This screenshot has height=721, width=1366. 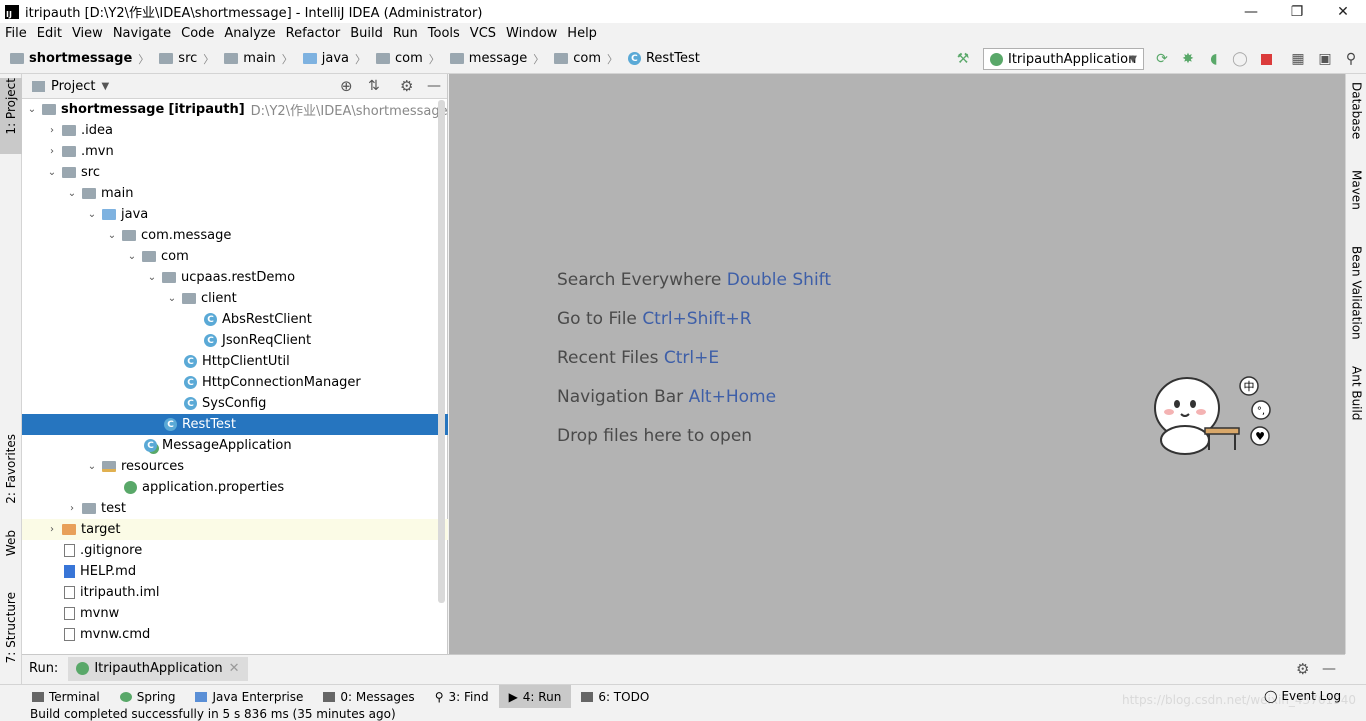 What do you see at coordinates (16, 33) in the screenshot?
I see `menu-file: File` at bounding box center [16, 33].